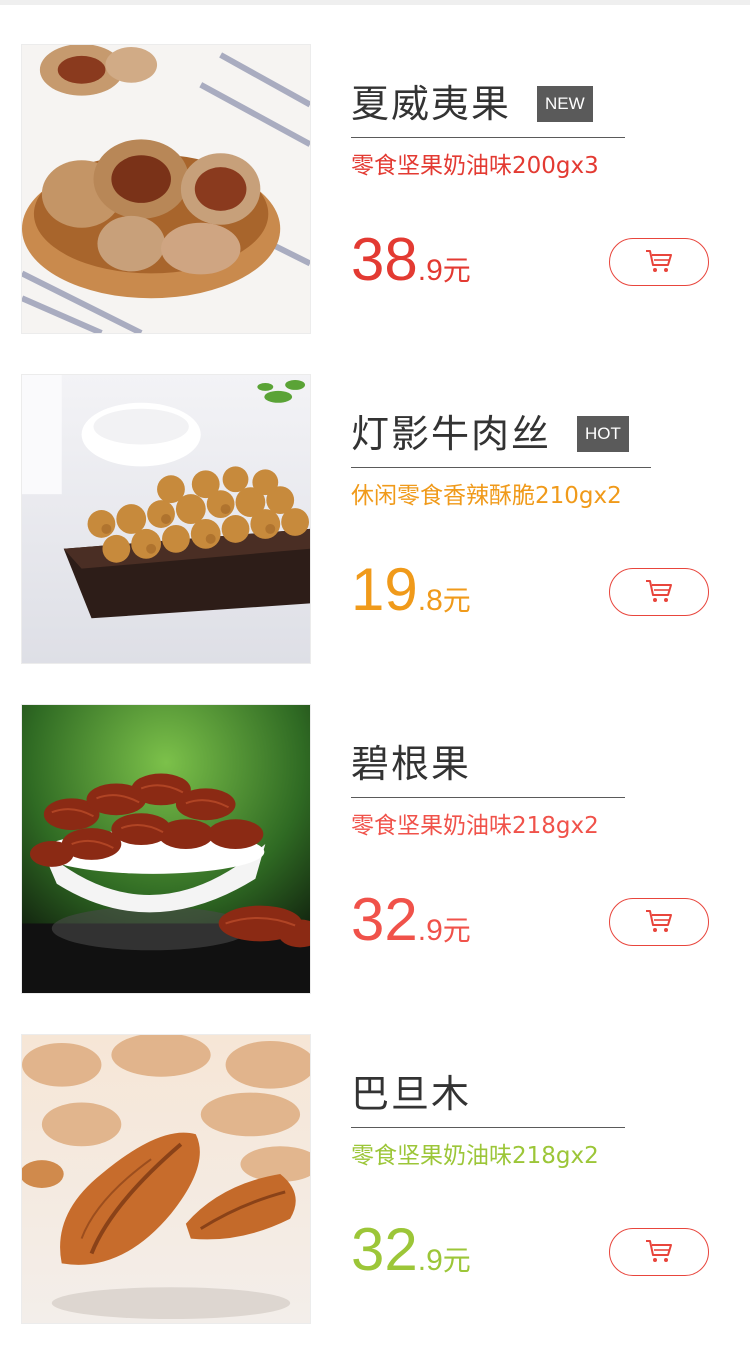 This screenshot has width=750, height=1347. I want to click on title-row: 夏威夷果 NEW, so click(472, 104).